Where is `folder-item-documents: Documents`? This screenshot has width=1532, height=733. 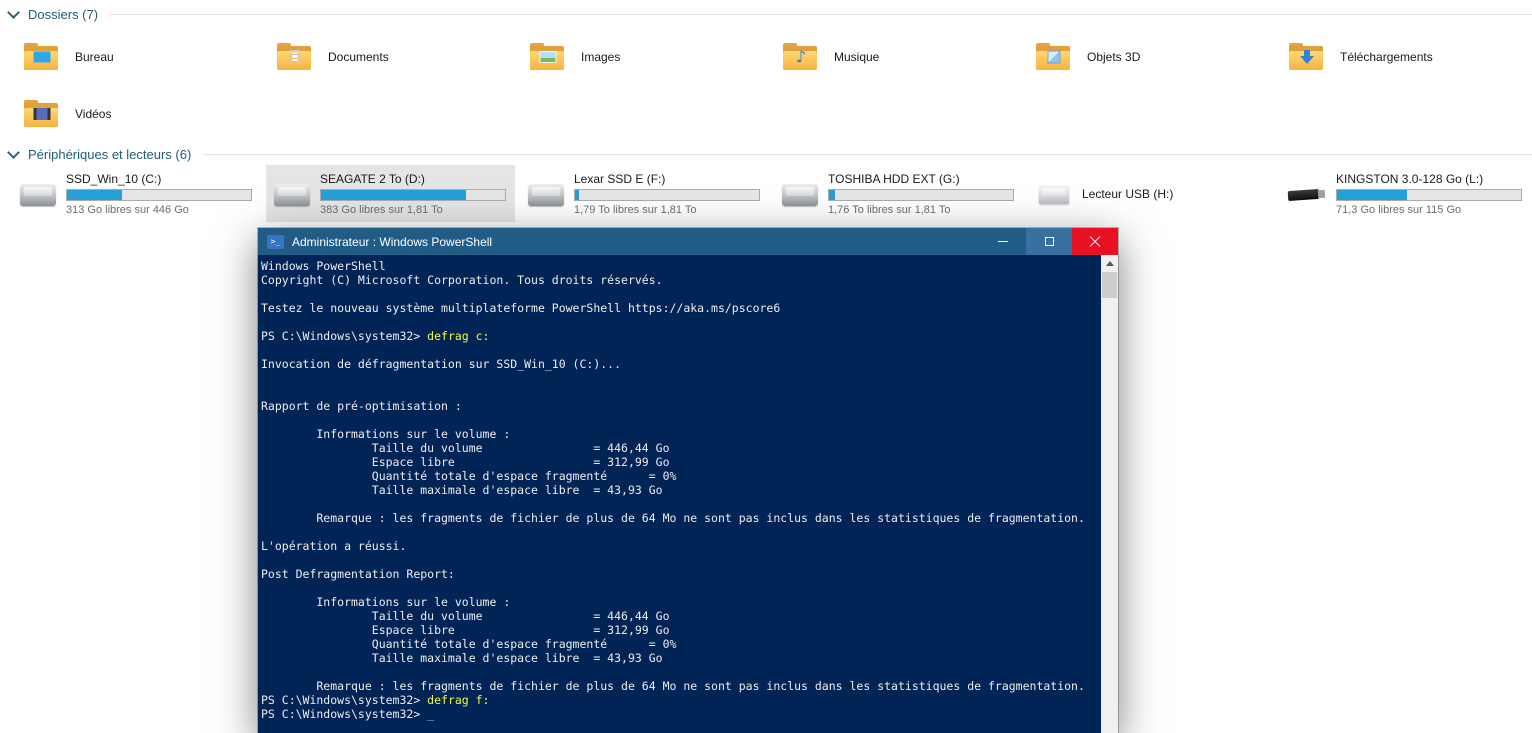
folder-item-documents: Documents is located at coordinates (395, 56).